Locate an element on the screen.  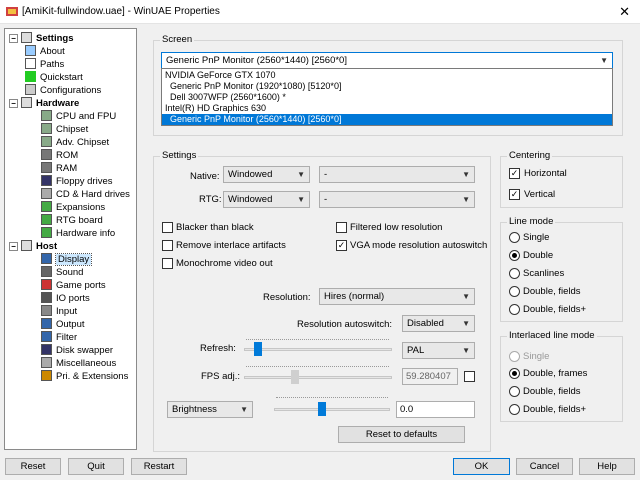
fps-slider-thumb is located at coordinates (295, 377).